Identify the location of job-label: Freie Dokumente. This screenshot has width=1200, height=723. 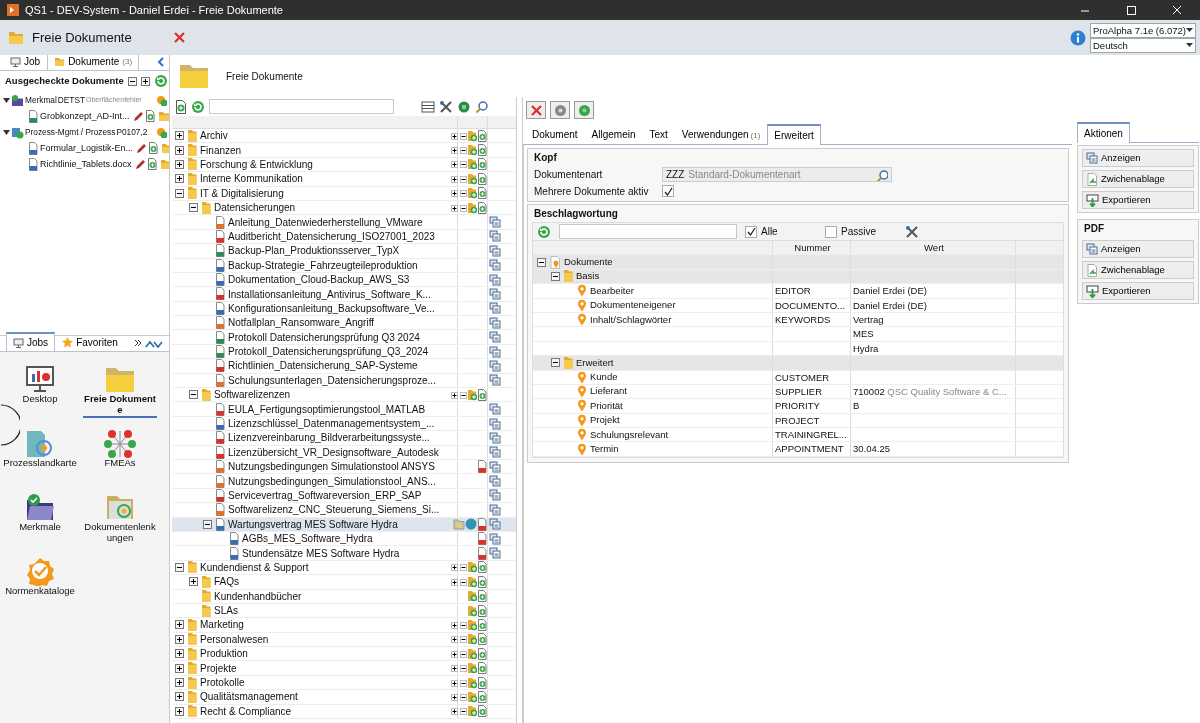
(120, 406).